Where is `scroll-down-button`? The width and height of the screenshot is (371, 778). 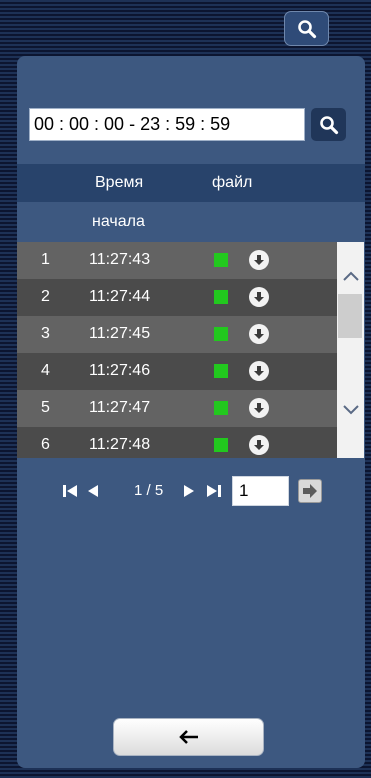 scroll-down-button is located at coordinates (350, 410).